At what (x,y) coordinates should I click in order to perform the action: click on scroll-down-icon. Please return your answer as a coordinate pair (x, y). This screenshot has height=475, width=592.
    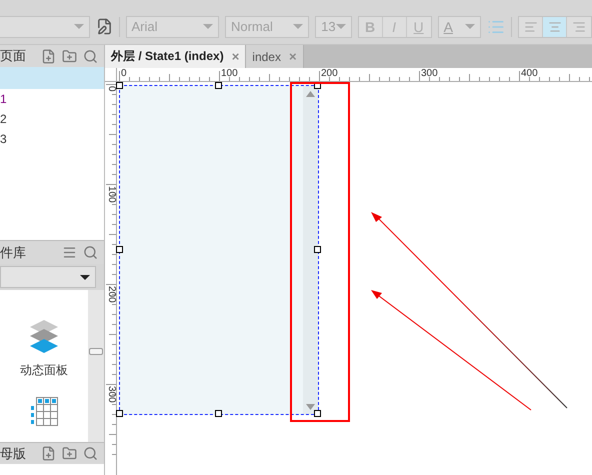
    Looking at the image, I should click on (310, 407).